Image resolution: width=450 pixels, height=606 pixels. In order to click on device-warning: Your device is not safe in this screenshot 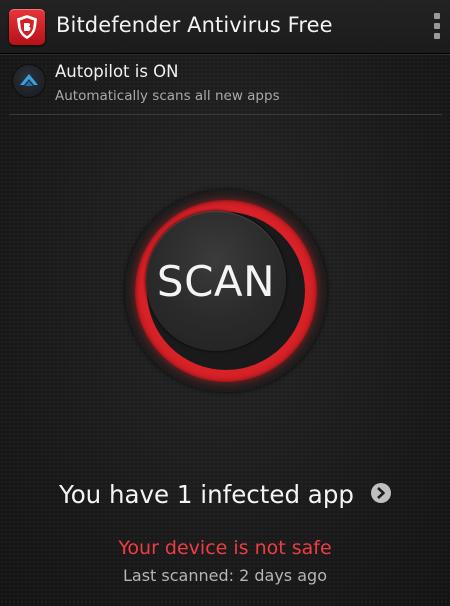, I will do `click(225, 548)`.